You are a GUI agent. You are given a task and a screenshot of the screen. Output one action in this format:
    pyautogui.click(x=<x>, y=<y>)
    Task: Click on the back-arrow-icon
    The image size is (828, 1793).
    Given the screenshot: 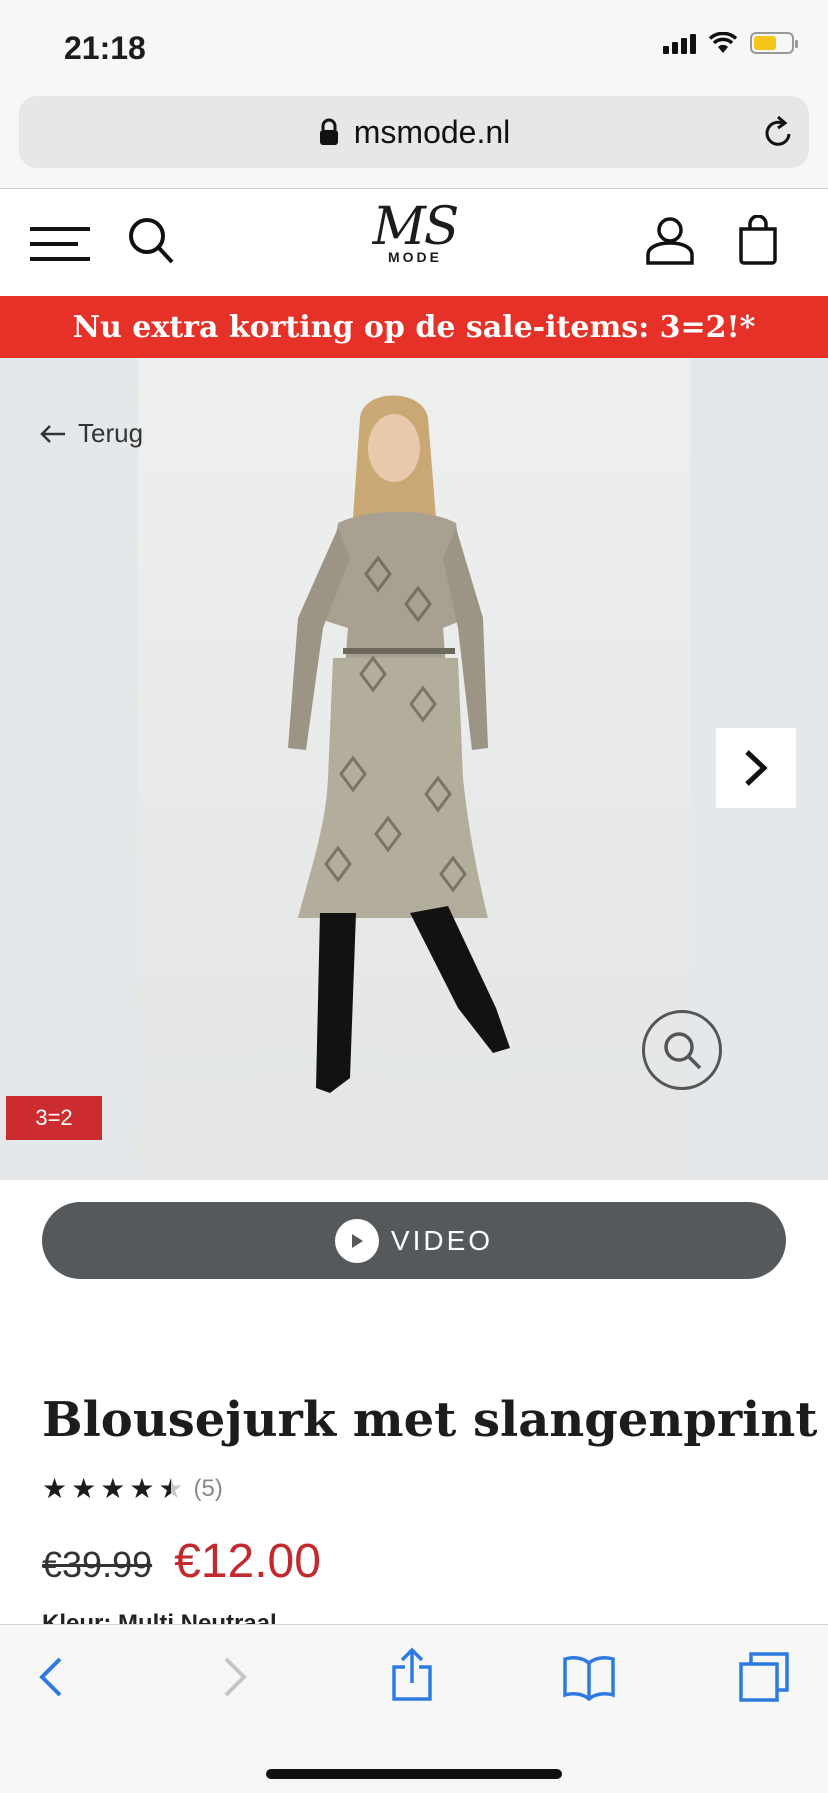 What is the action you would take?
    pyautogui.click(x=51, y=1677)
    